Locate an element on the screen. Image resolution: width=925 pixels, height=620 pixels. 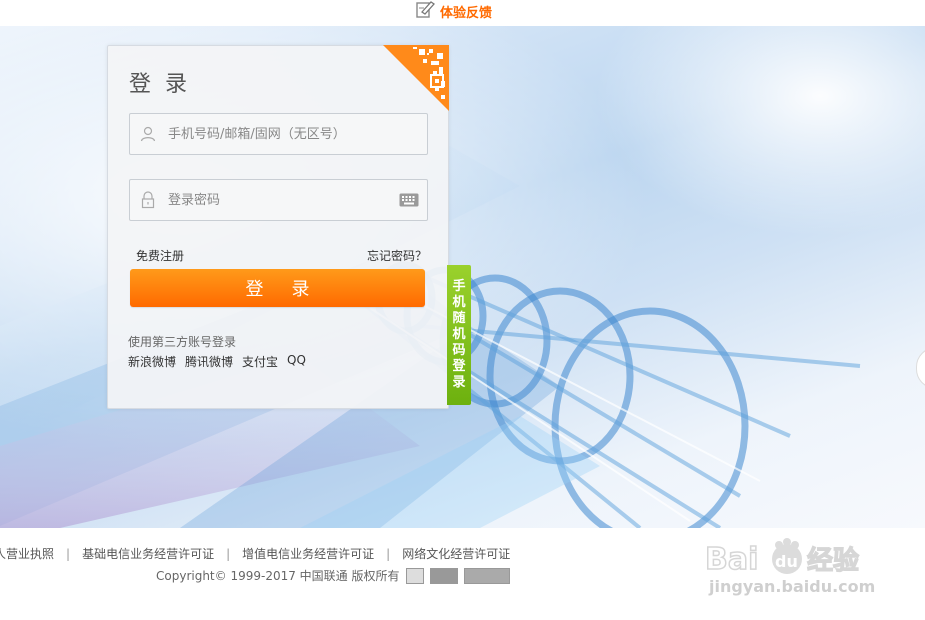
svg-text: 经验 is located at coordinates (833, 560).